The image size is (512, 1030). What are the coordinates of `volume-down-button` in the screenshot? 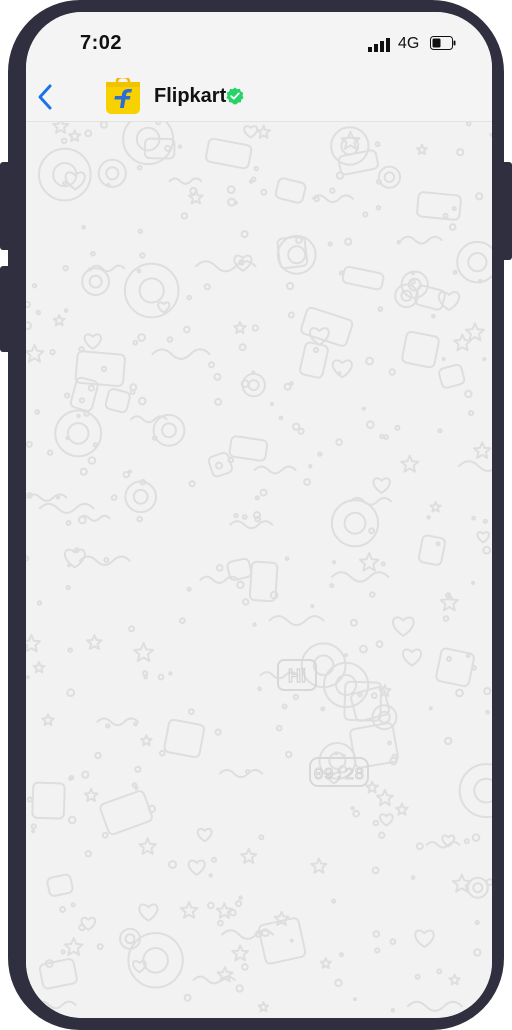 It's located at (6, 309).